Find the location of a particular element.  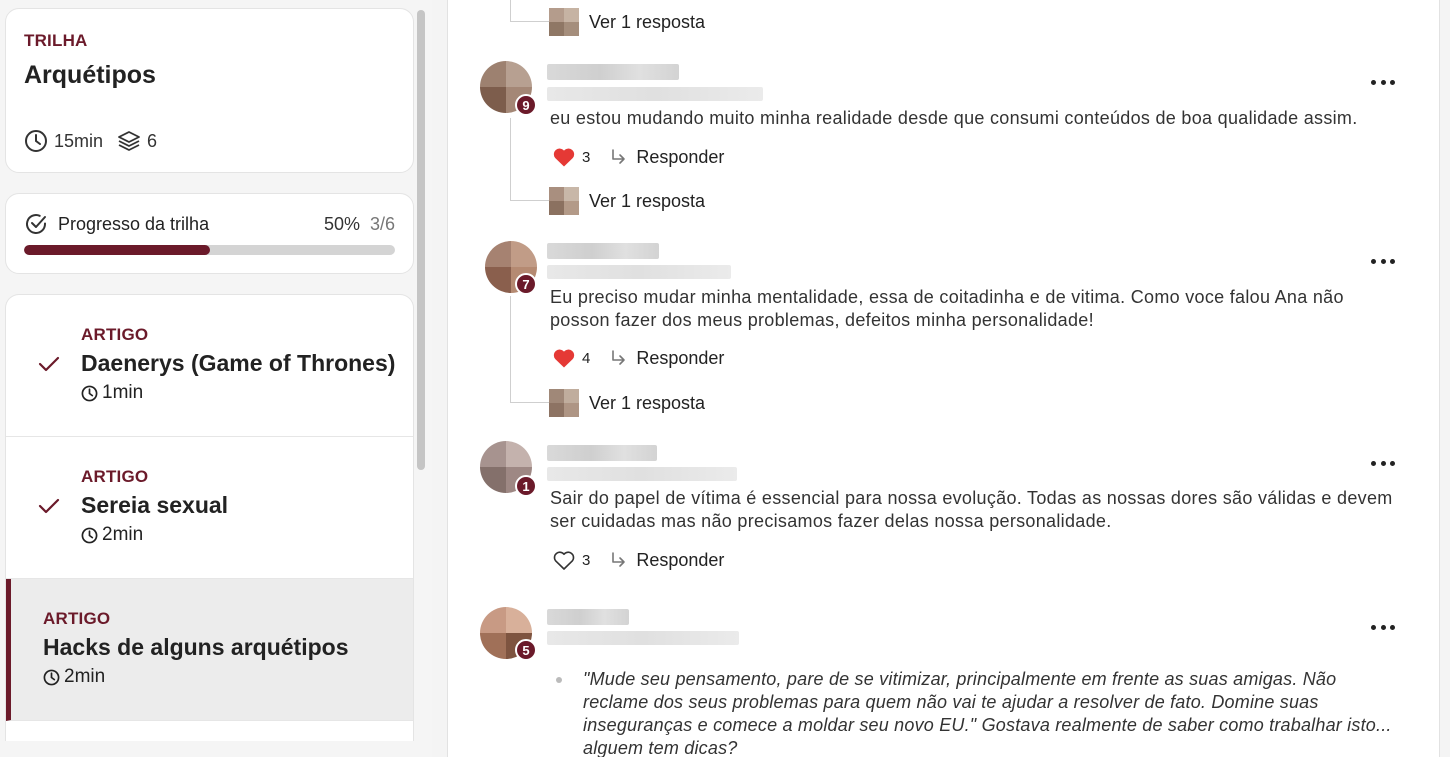

progress-percent: 50% is located at coordinates (341, 223).